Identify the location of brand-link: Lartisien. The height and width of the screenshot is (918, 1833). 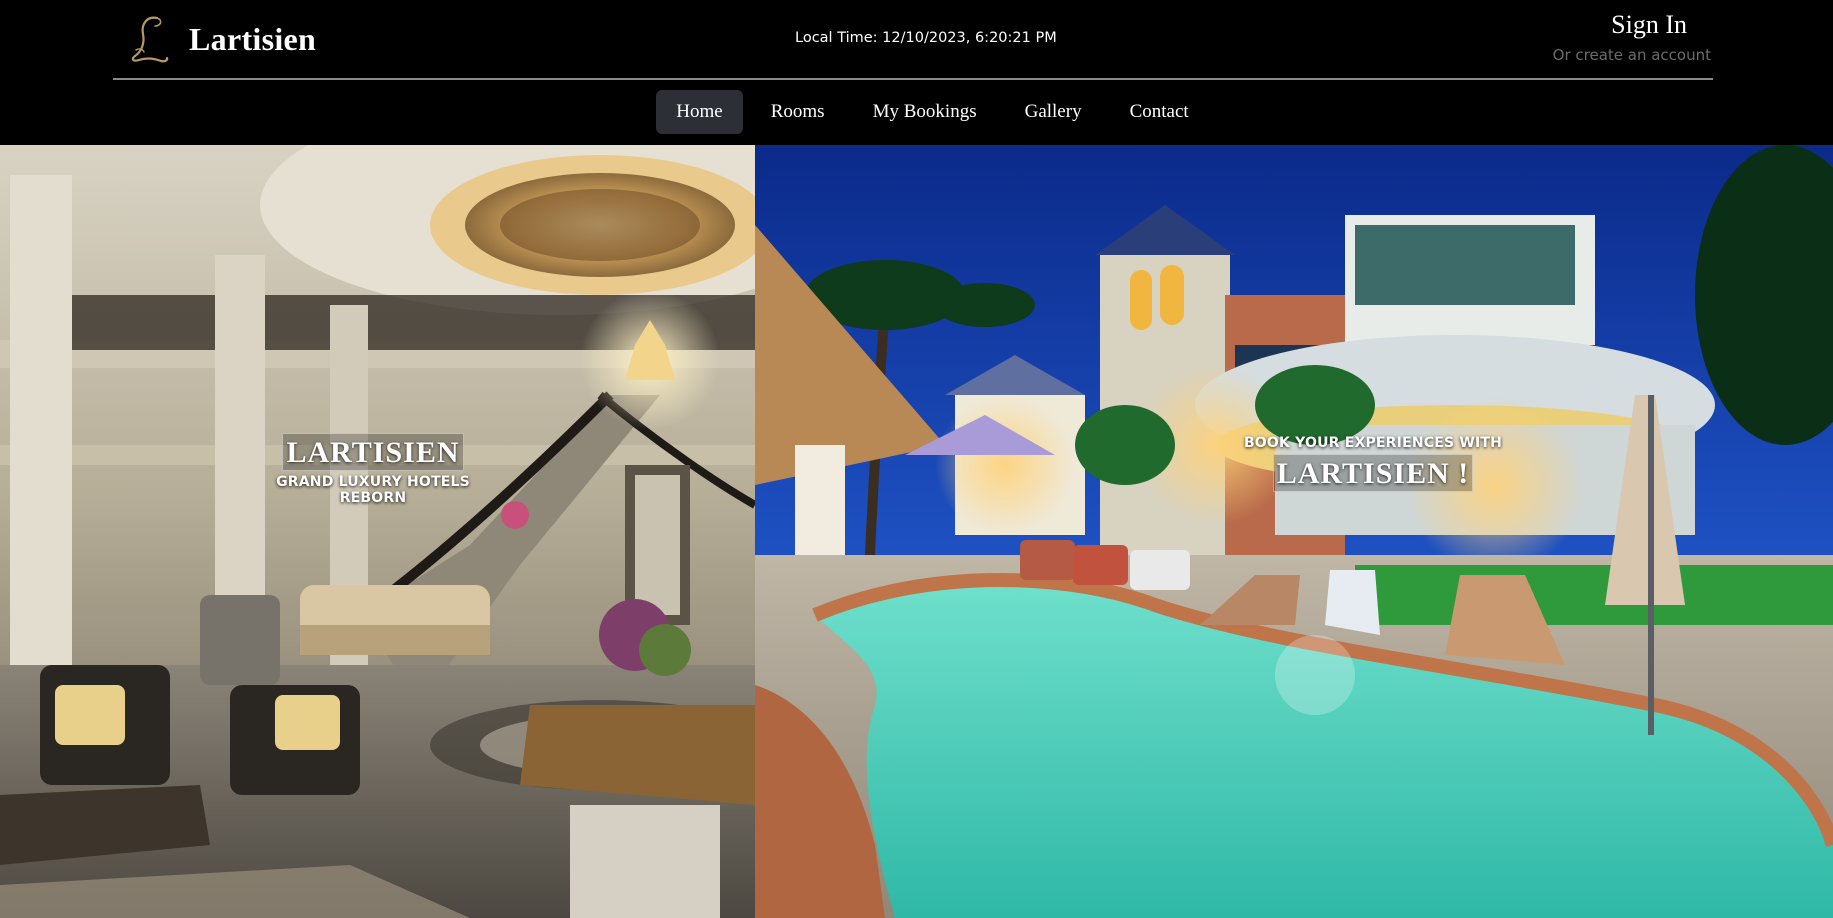
(221, 39).